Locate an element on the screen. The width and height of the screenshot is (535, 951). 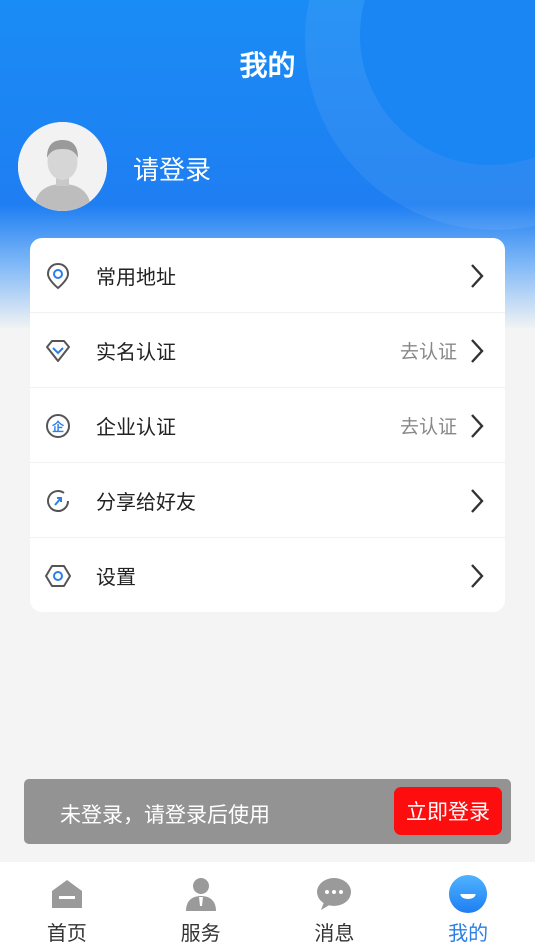
tab-profile: 我的 is located at coordinates (468, 906).